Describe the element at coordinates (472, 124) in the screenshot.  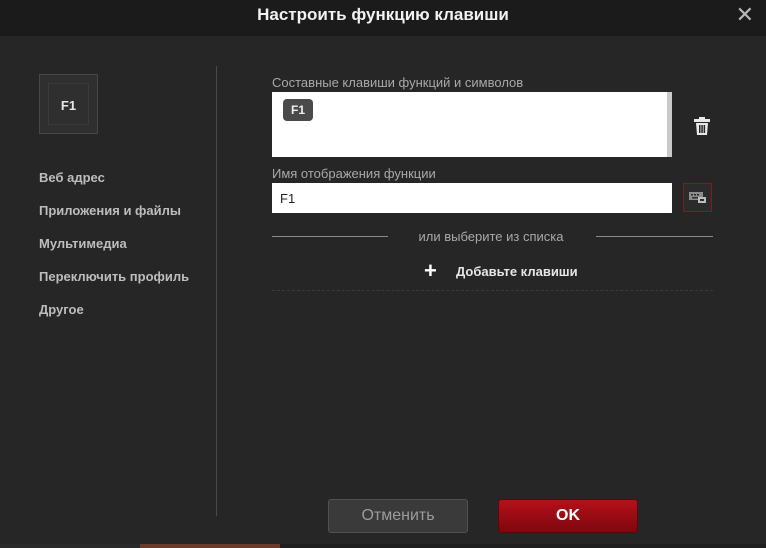
I see `combo-keys-field: F1` at that location.